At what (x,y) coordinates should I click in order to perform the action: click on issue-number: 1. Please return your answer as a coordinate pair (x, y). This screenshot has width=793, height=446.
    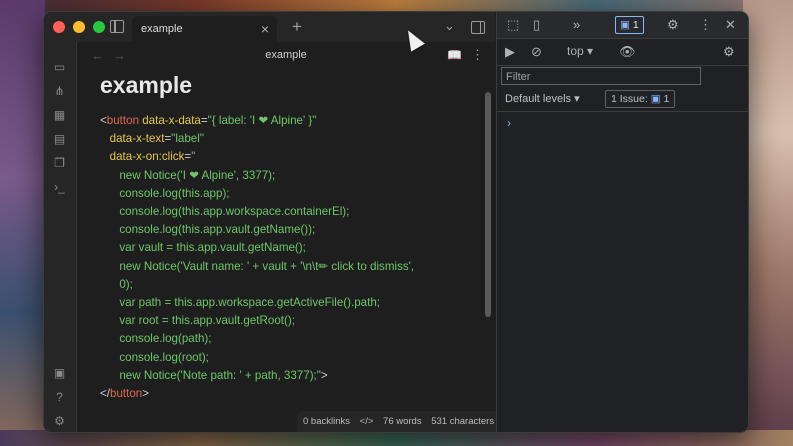
    Looking at the image, I should click on (666, 99).